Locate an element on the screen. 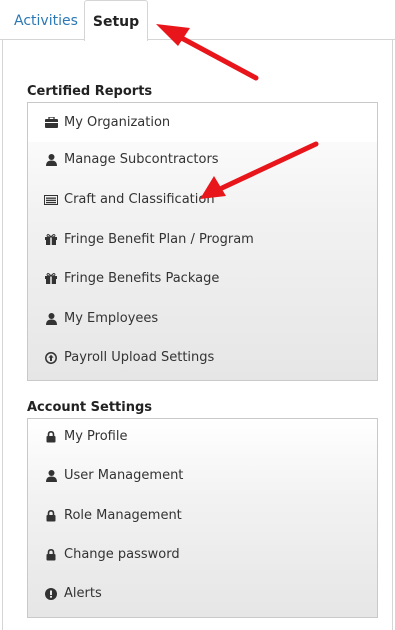  menu-item-payroll-upload-settings: Payroll Upload Settings is located at coordinates (202, 357).